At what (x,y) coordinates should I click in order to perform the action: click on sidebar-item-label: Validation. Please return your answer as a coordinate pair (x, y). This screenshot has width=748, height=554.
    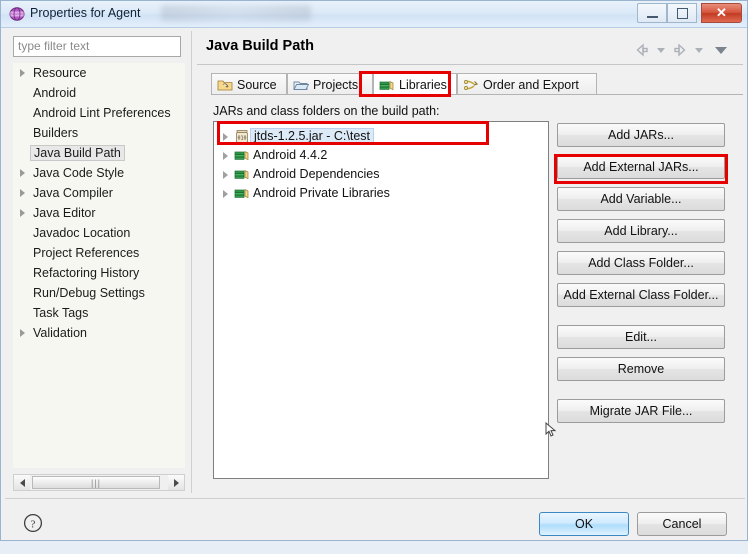
    Looking at the image, I should click on (60, 333).